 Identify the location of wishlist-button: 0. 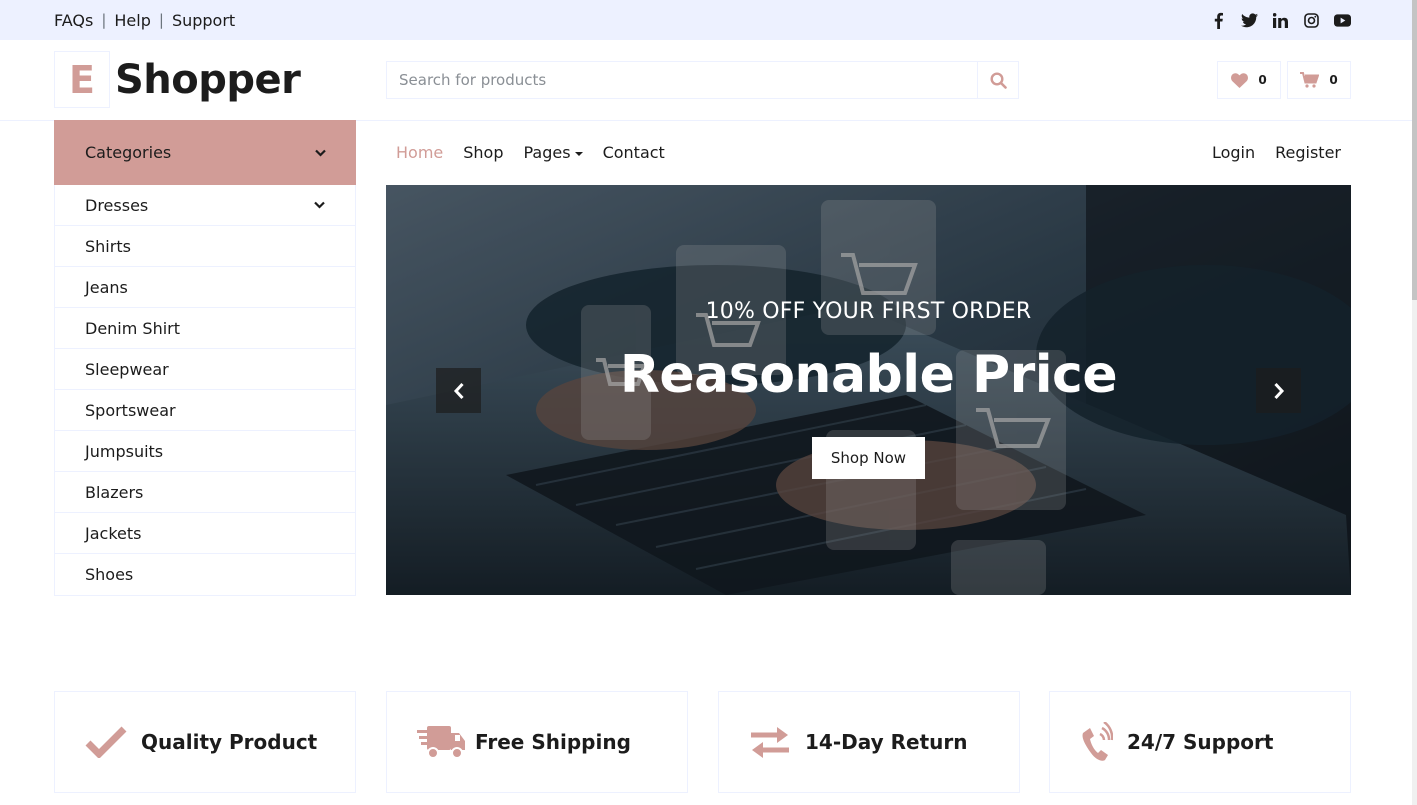
(1249, 80).